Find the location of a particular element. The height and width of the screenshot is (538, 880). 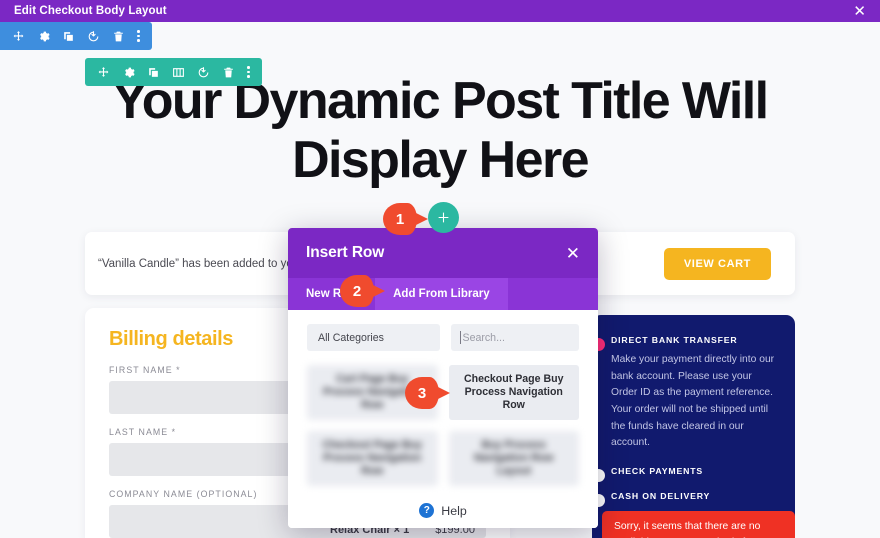

category-filter-select: All Categories is located at coordinates (373, 337).